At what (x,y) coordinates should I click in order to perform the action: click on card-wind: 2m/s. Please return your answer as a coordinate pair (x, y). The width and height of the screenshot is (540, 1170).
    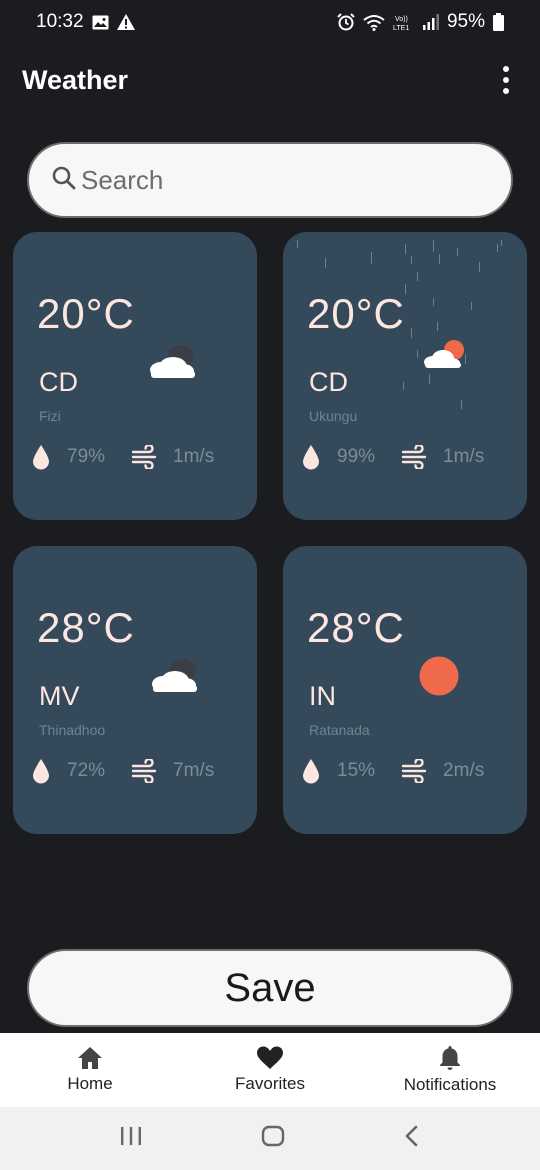
    Looking at the image, I should click on (464, 770).